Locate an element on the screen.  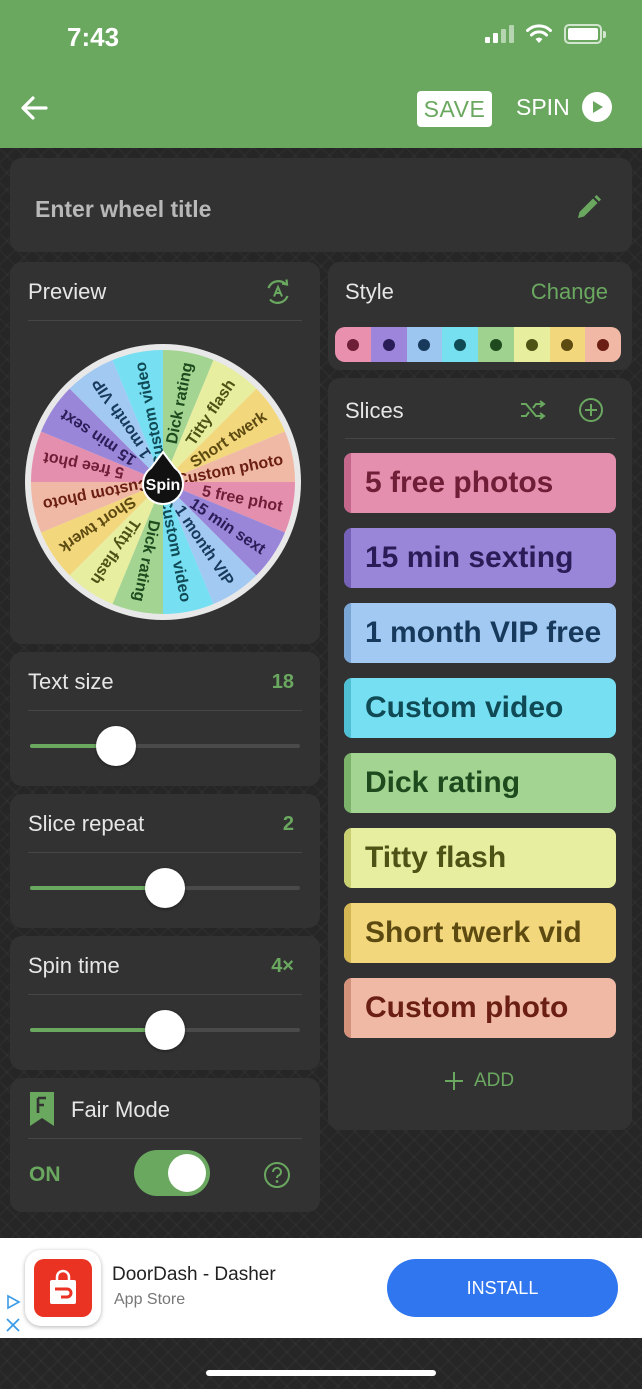
spin-time-value: 4× is located at coordinates (282, 966).